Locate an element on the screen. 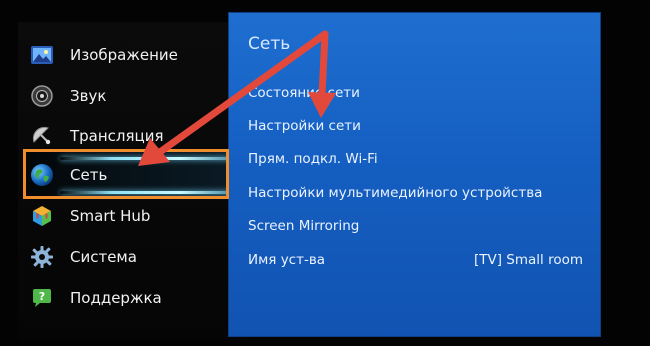 The image size is (650, 346). panel-item-screen-mirroring: Screen Mirroring is located at coordinates (415, 226).